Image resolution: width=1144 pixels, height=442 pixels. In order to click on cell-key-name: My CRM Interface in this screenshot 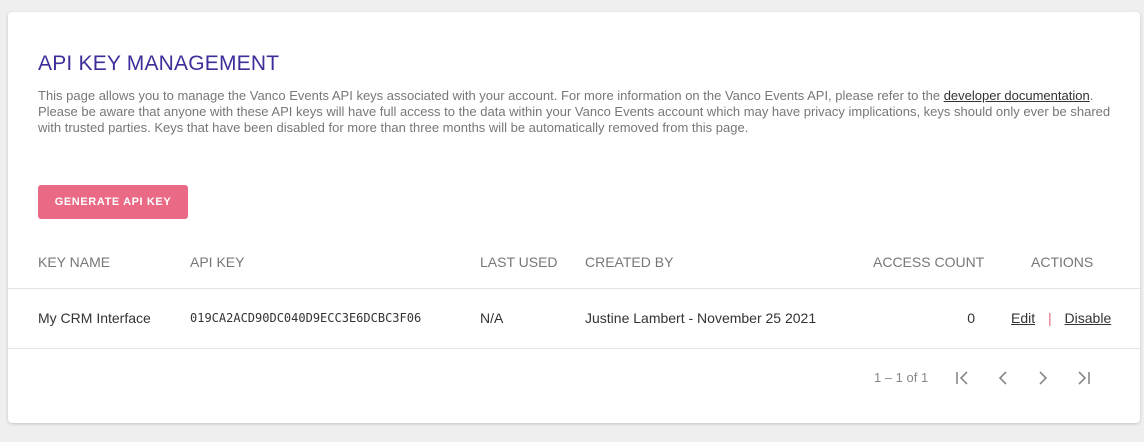, I will do `click(94, 318)`.